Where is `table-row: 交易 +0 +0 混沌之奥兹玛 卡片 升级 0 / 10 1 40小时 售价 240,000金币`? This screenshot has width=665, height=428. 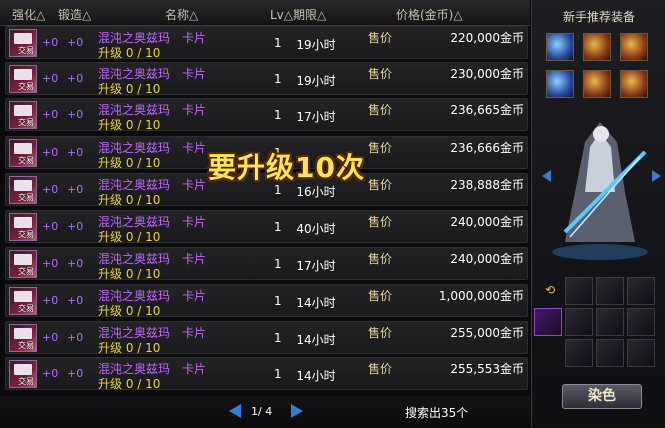
table-row: 交易 +0 +0 混沌之奥兹玛 卡片 升级 0 / 10 1 40小时 售价 240,000金币 is located at coordinates (266, 227).